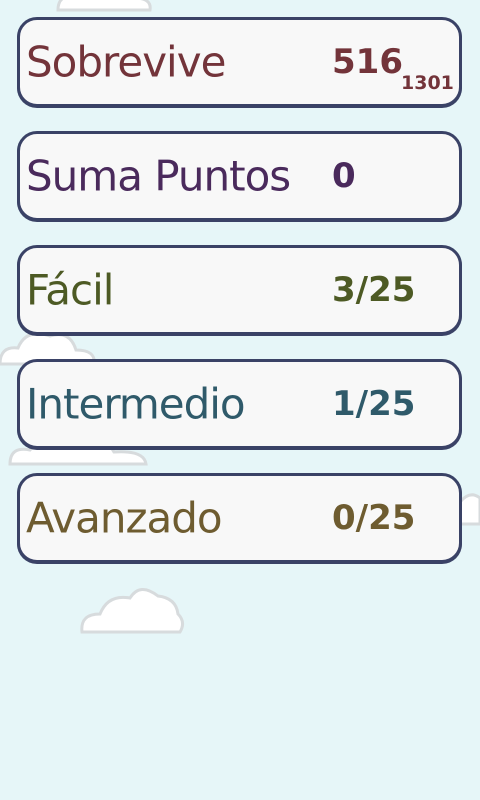 This screenshot has height=800, width=480. What do you see at coordinates (124, 518) in the screenshot?
I see `mode-label: Avanzado` at bounding box center [124, 518].